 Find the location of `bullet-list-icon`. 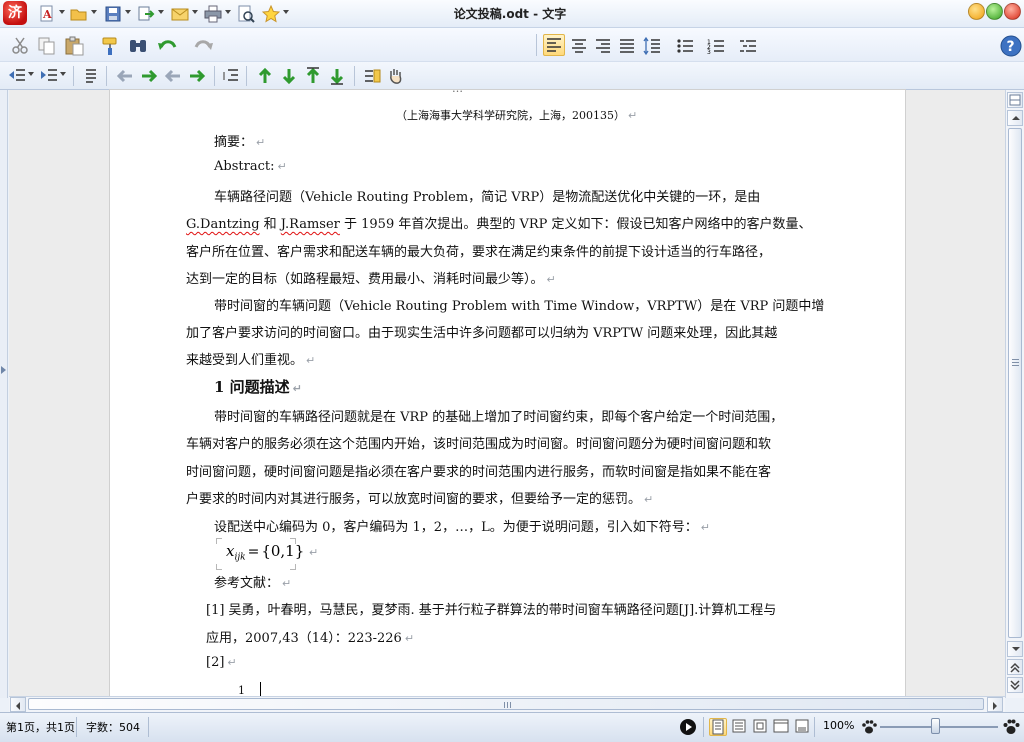

bullet-list-icon is located at coordinates (685, 46).